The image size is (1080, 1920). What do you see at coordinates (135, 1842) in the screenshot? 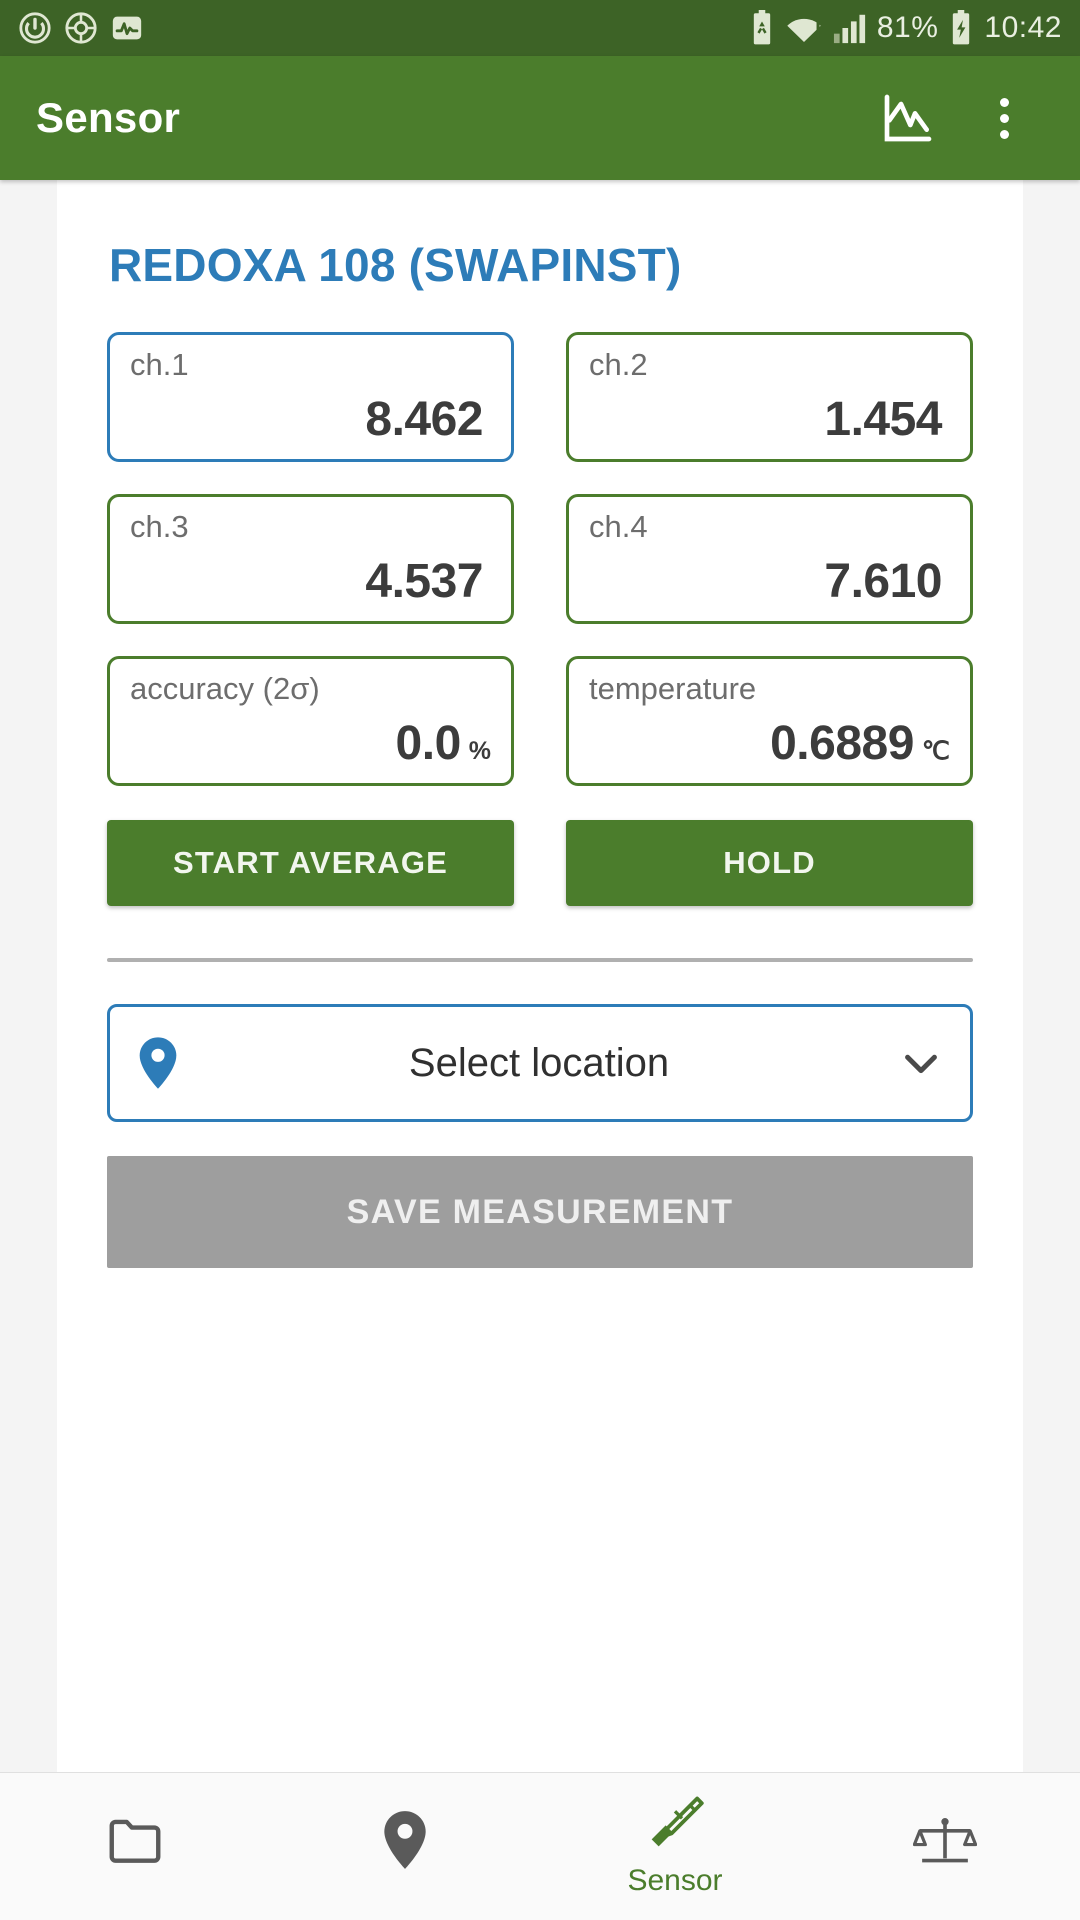
I see `folder-icon` at bounding box center [135, 1842].